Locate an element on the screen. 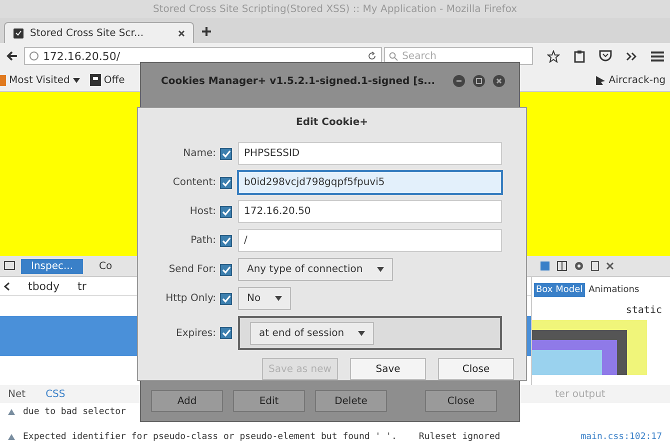 The width and height of the screenshot is (670, 445). breadcrumb: tr is located at coordinates (82, 286).